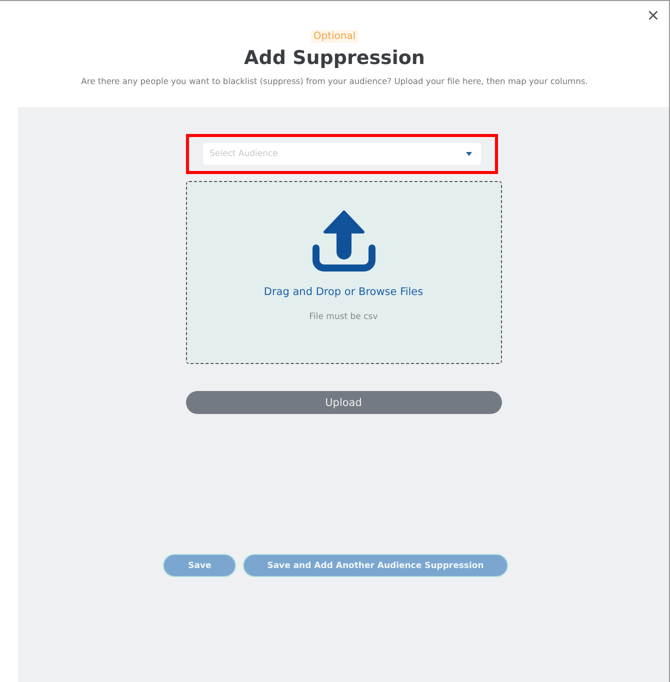 This screenshot has height=682, width=670. Describe the element at coordinates (653, 16) in the screenshot. I see `close-button: ×` at that location.